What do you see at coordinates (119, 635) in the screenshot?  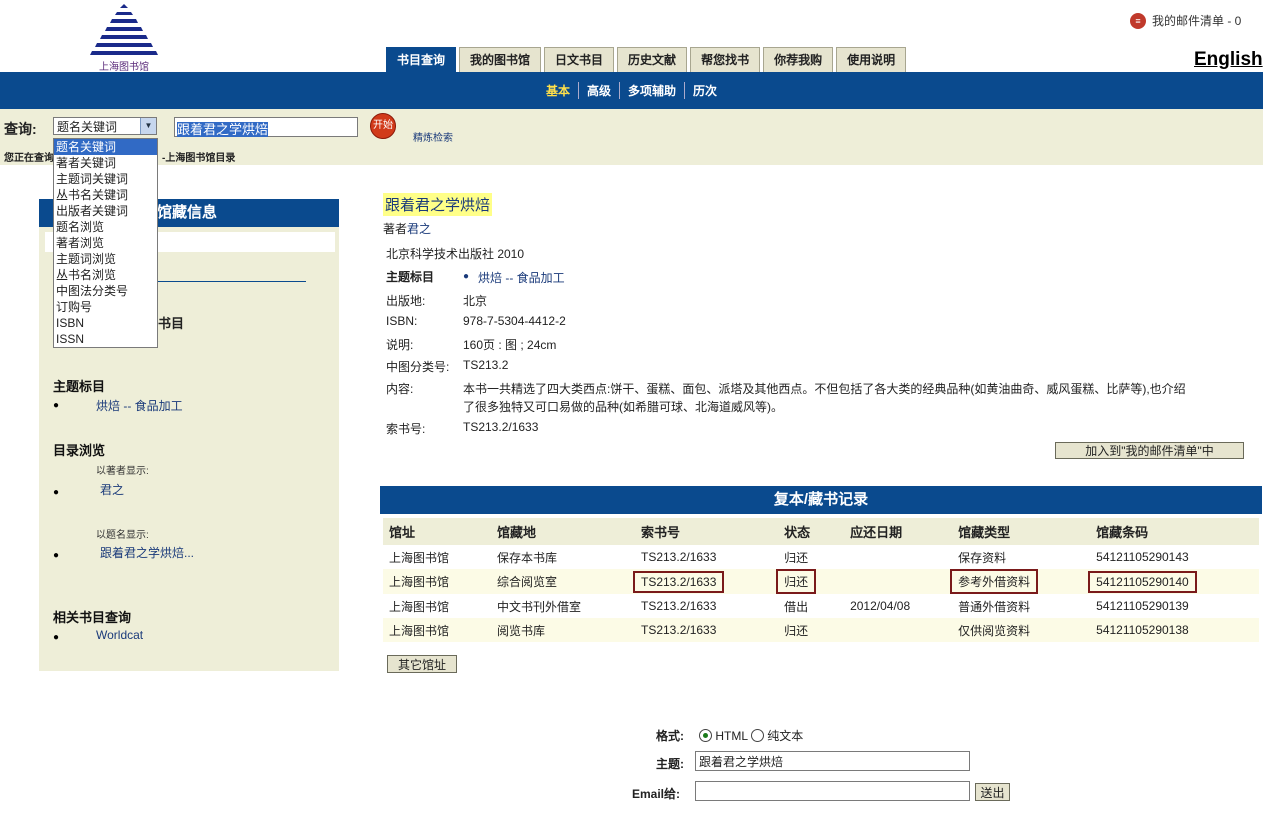 I see `worldcat-link: Worldcat` at bounding box center [119, 635].